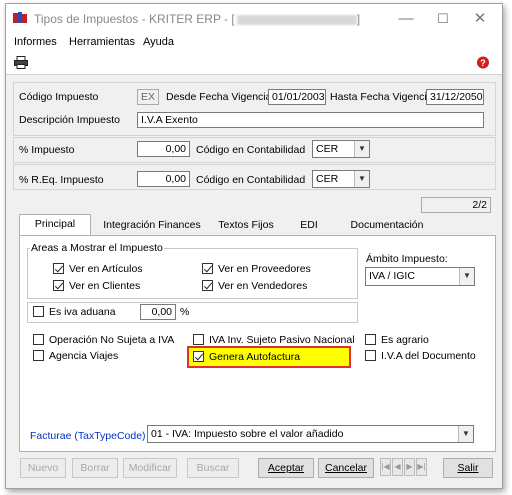  What do you see at coordinates (443, 19) in the screenshot?
I see `maximize-button: ☐` at bounding box center [443, 19].